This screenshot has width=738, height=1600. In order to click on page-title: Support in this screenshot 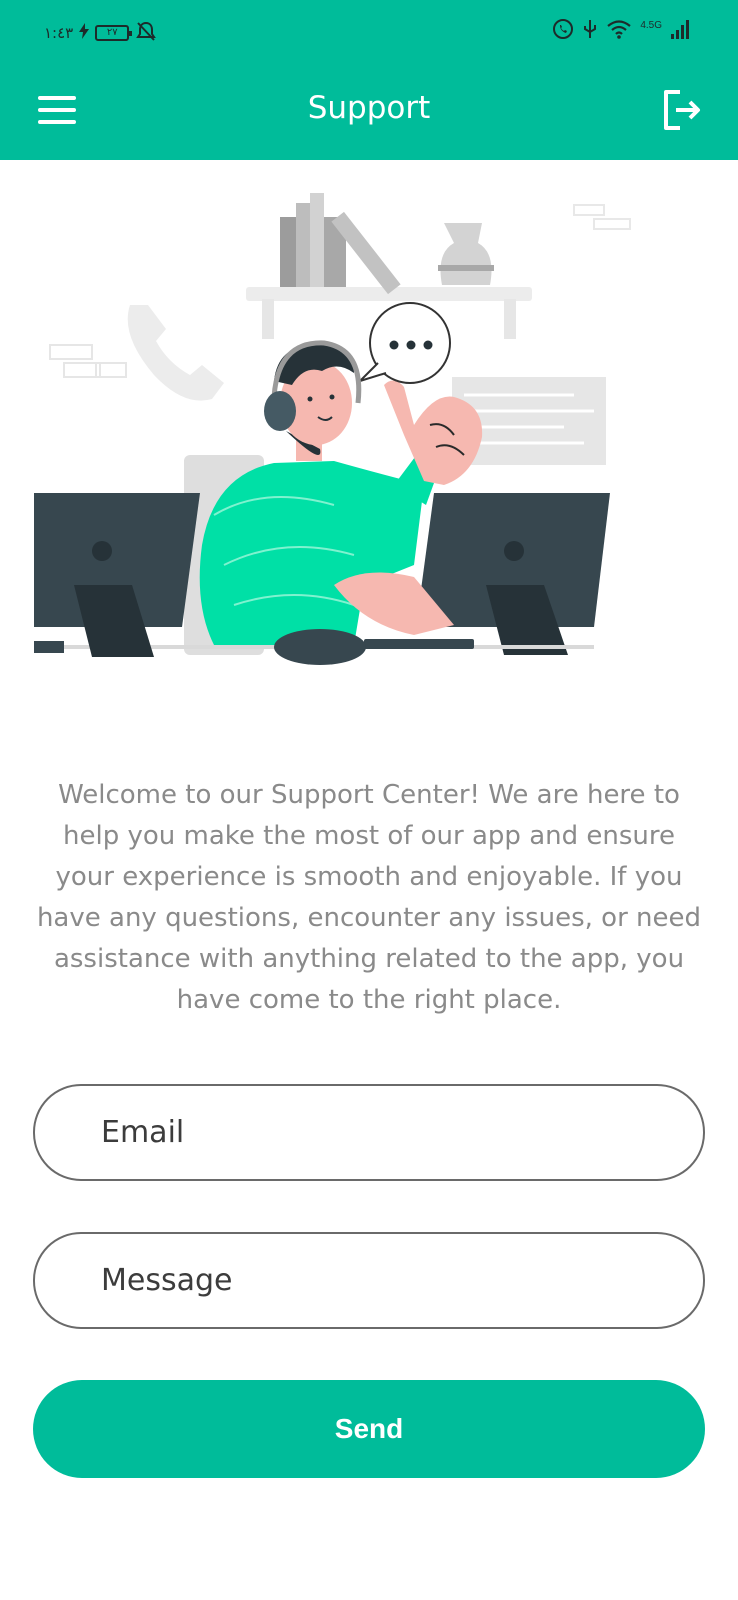, I will do `click(369, 108)`.